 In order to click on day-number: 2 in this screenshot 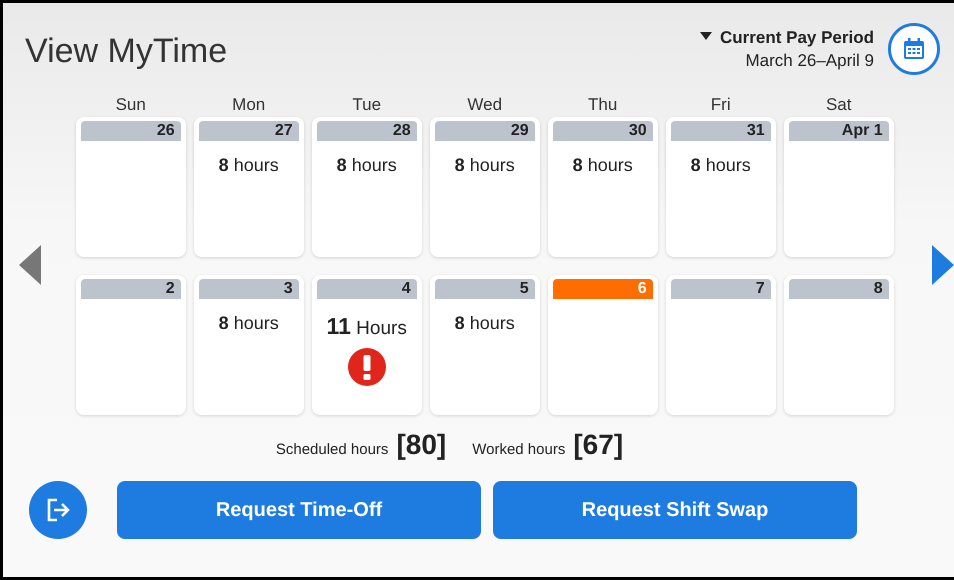, I will do `click(130, 289)`.